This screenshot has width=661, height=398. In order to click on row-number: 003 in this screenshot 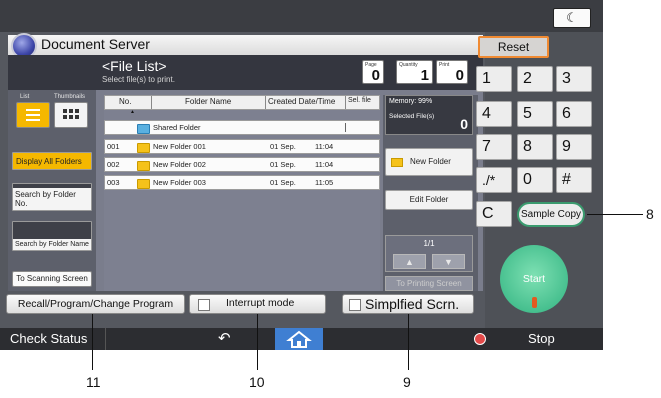, I will do `click(113, 182)`.